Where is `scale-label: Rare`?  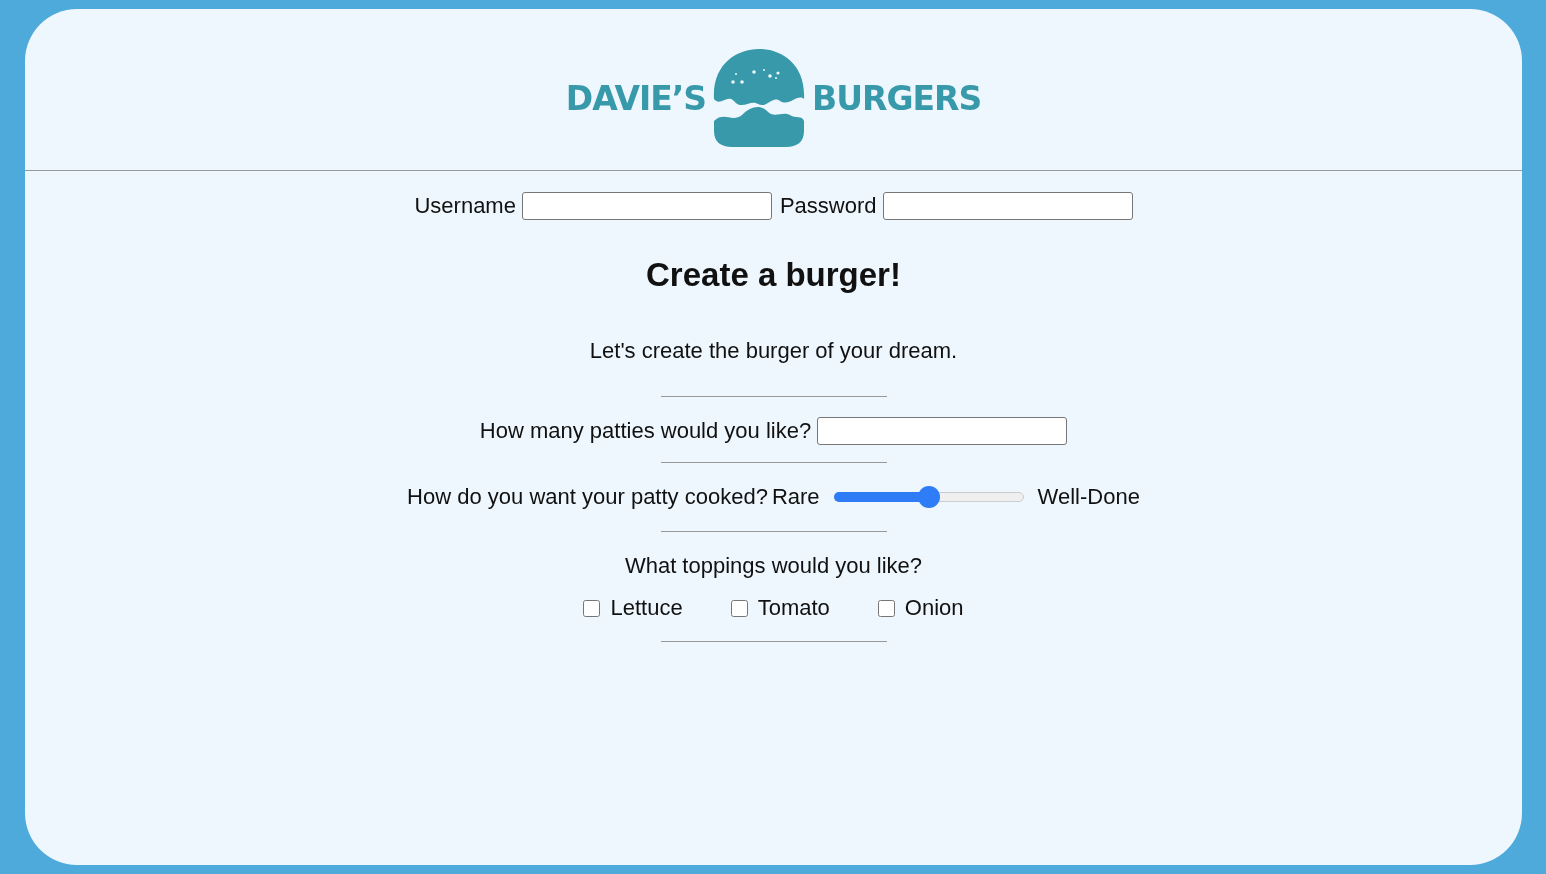
scale-label: Rare is located at coordinates (795, 497).